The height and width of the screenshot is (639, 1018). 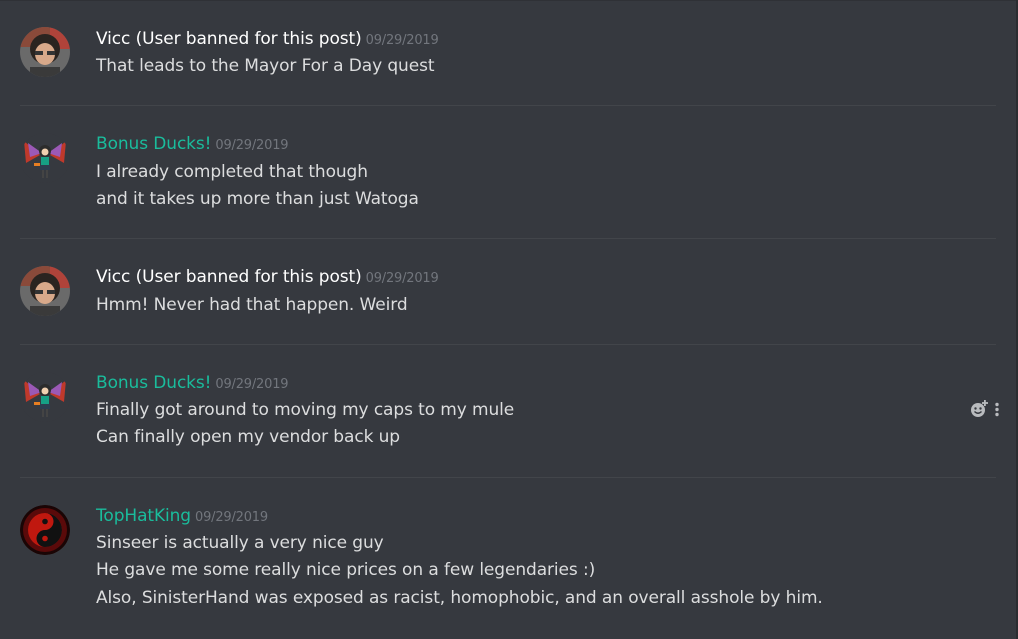 What do you see at coordinates (232, 172) in the screenshot?
I see `message-text: I already completed that though` at bounding box center [232, 172].